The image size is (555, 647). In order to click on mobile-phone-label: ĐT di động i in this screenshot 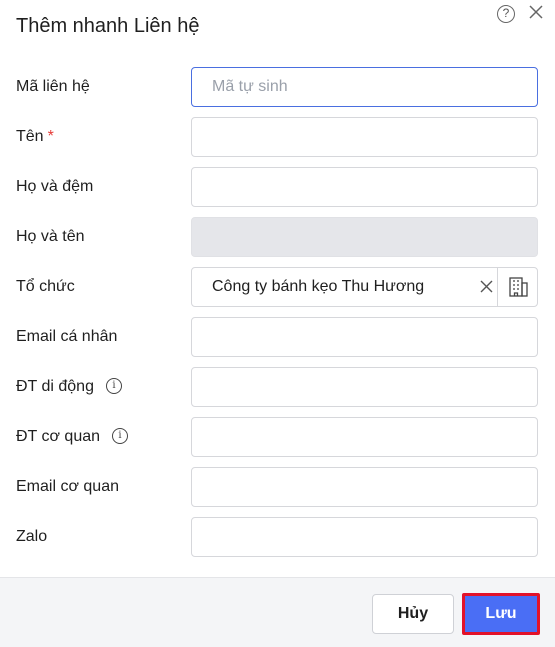, I will do `click(69, 387)`.